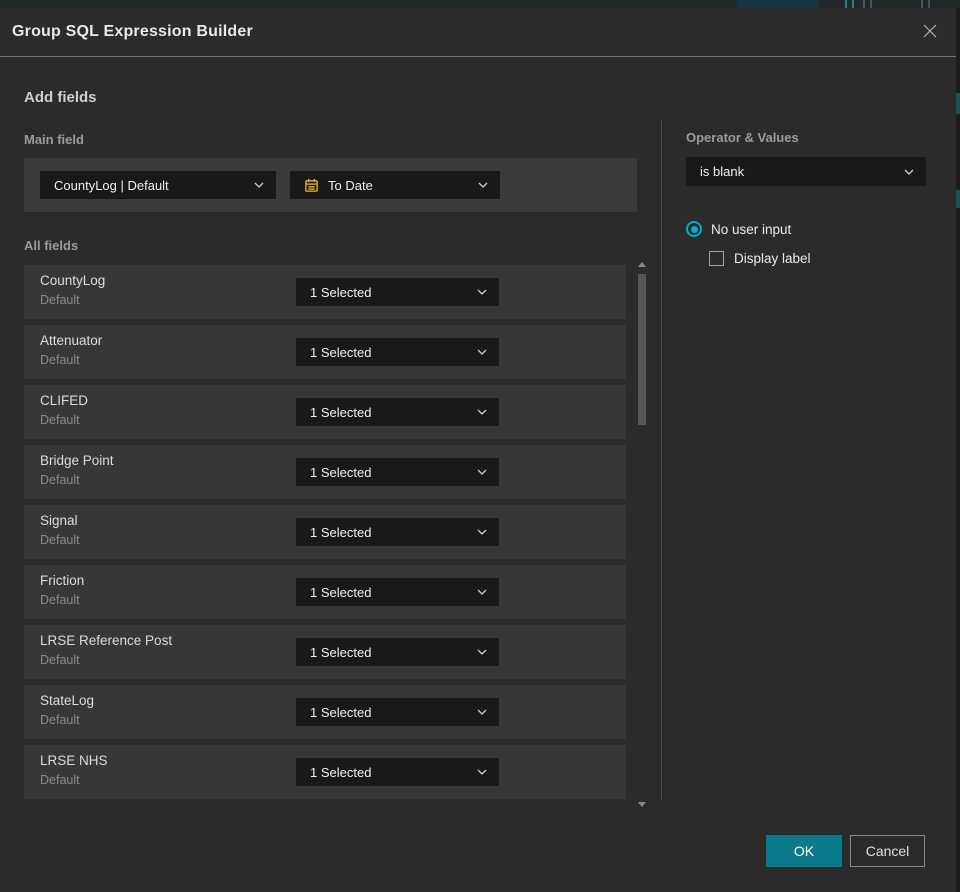  Describe the element at coordinates (958, 450) in the screenshot. I see `background-right-edge` at that location.